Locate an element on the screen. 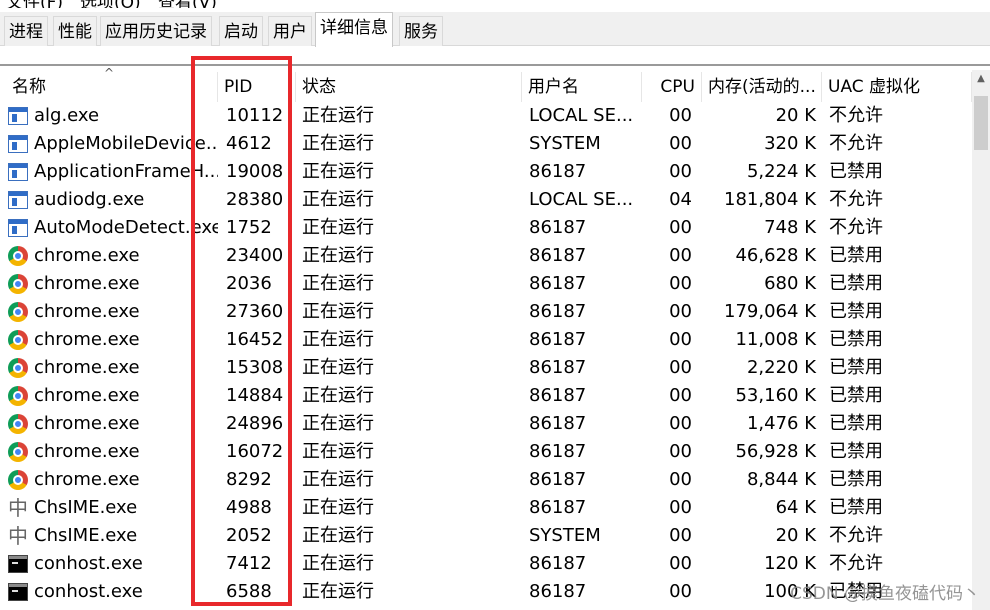 This screenshot has width=990, height=610. watermark: CSDN @摸鱼夜磕代码丶 is located at coordinates (885, 594).